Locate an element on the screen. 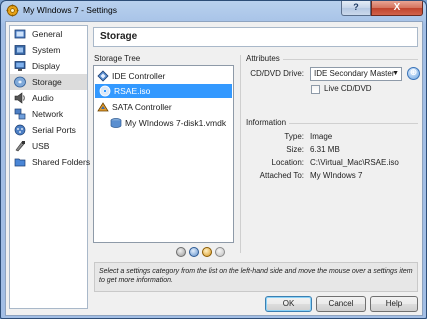 The image size is (427, 319). sidebar-item-network: Network is located at coordinates (48, 114).